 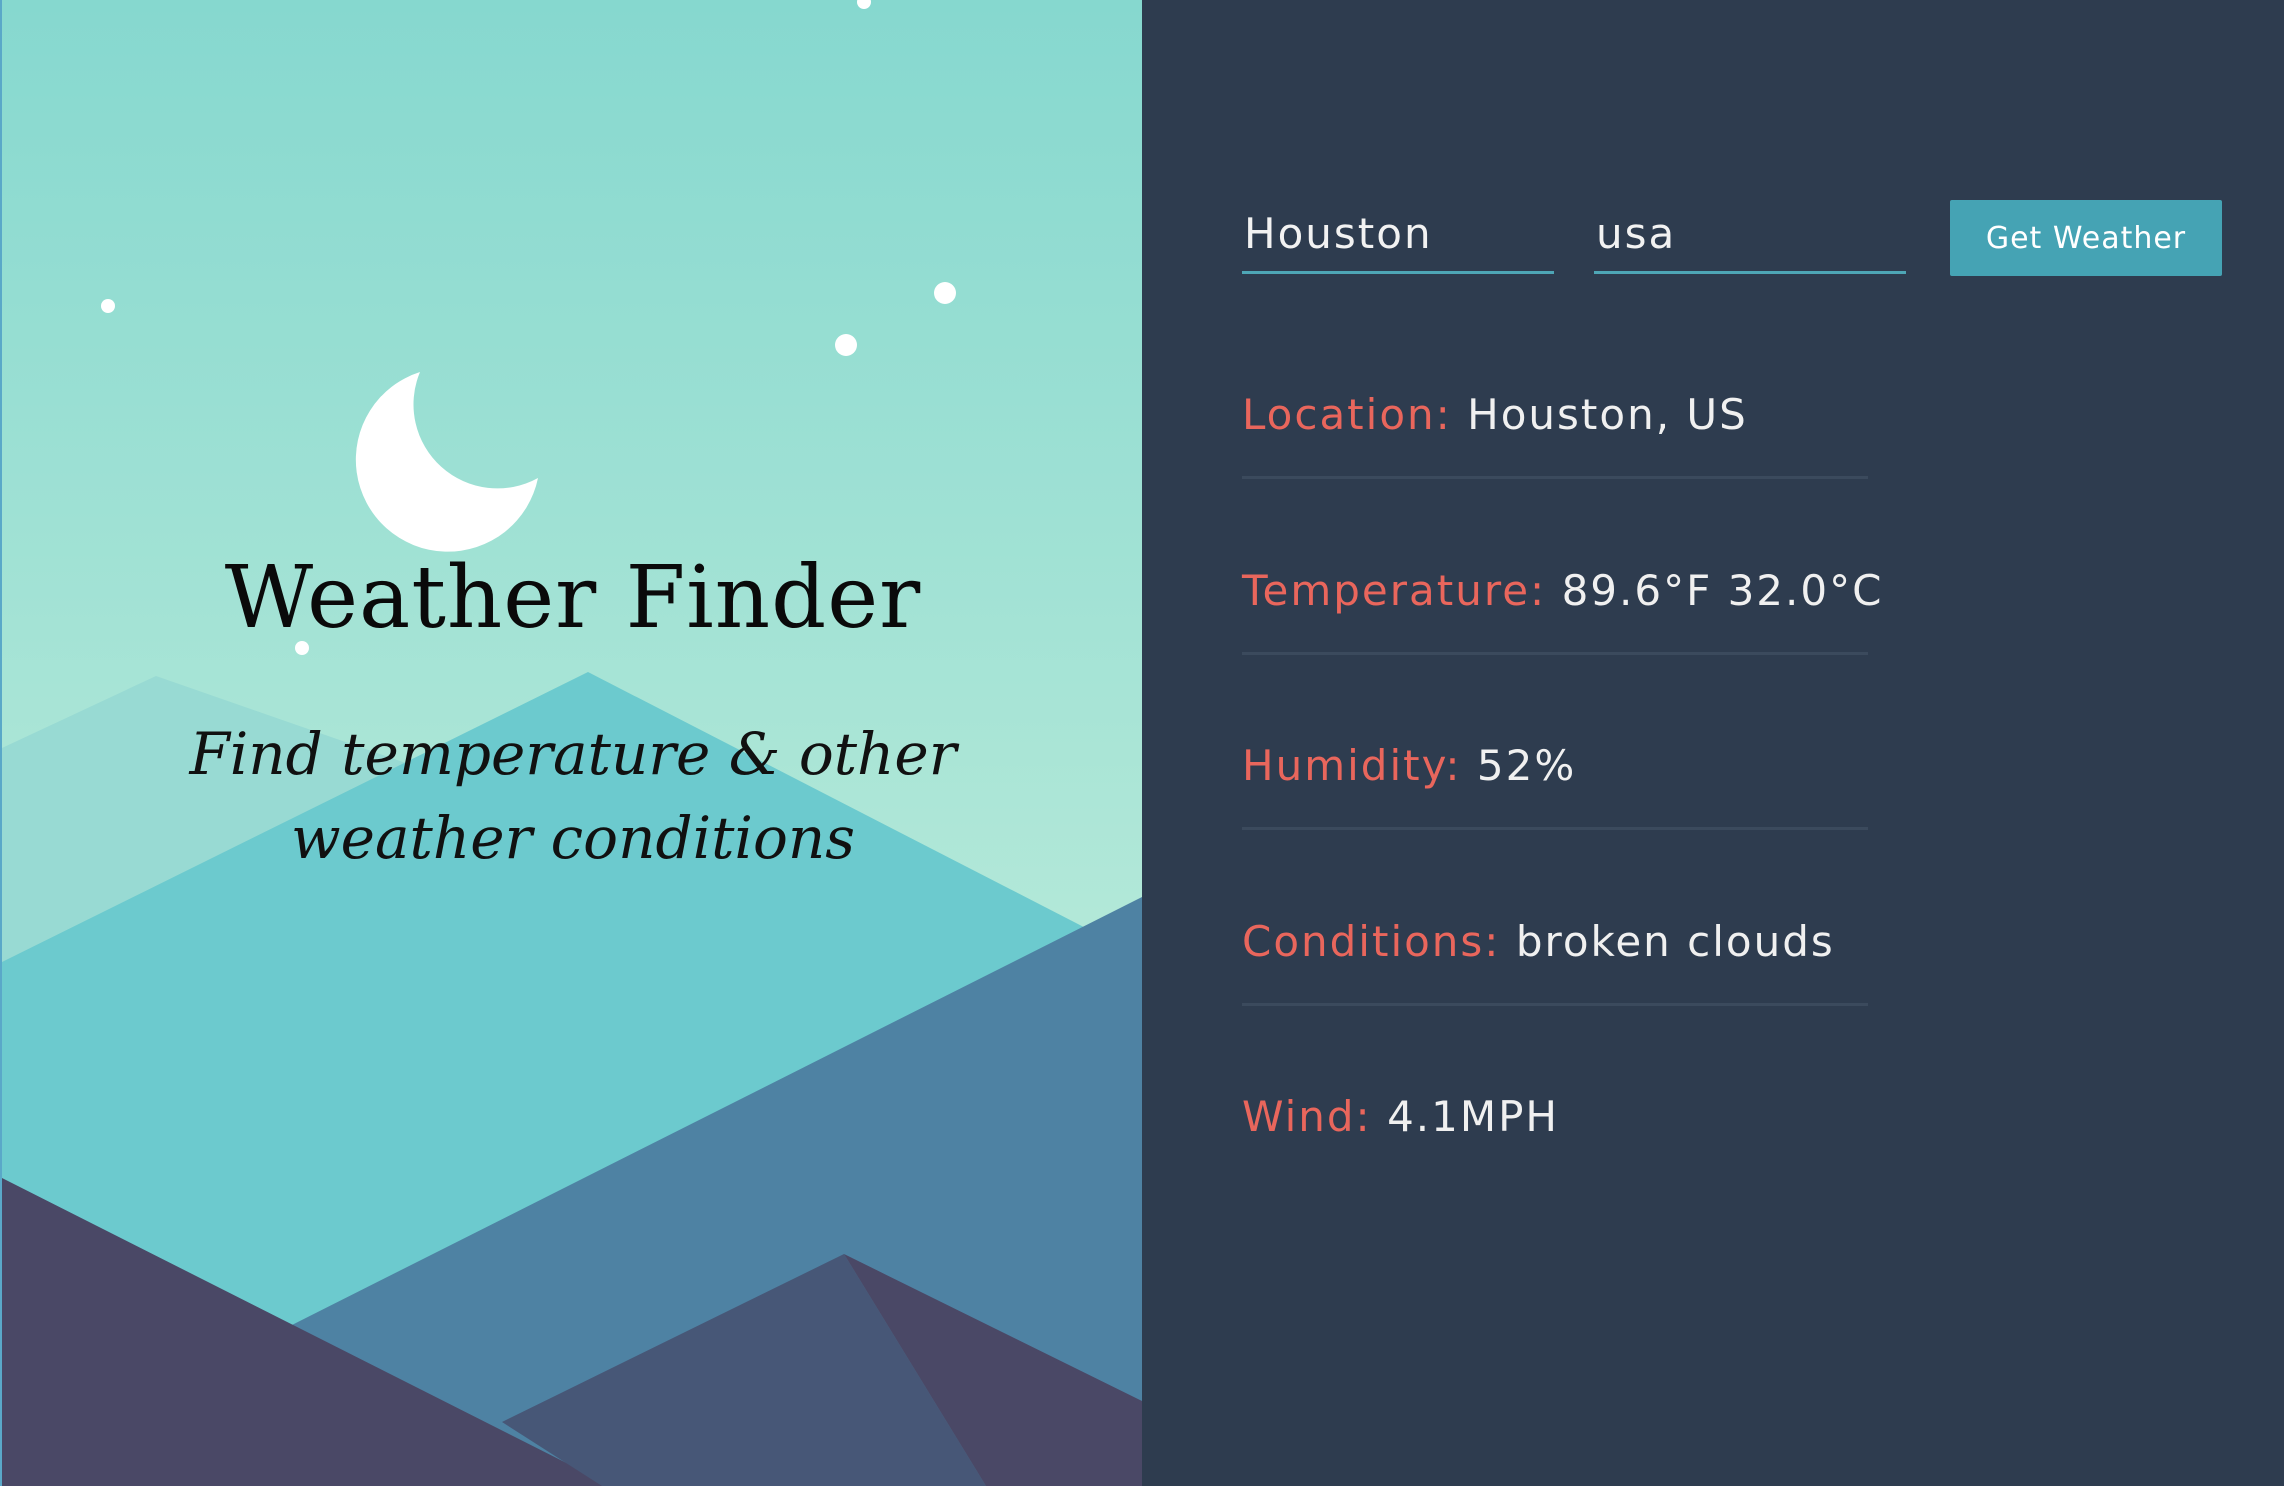 What do you see at coordinates (1398, 235) in the screenshot?
I see `city-input` at bounding box center [1398, 235].